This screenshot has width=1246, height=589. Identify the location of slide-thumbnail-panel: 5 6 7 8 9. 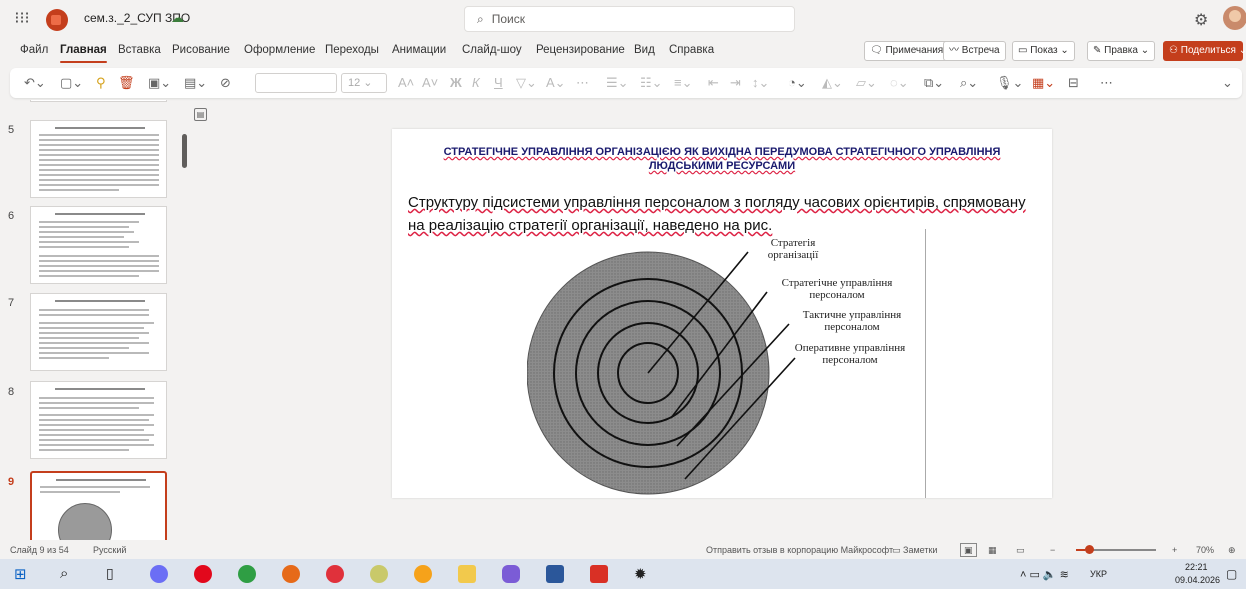
(90, 320).